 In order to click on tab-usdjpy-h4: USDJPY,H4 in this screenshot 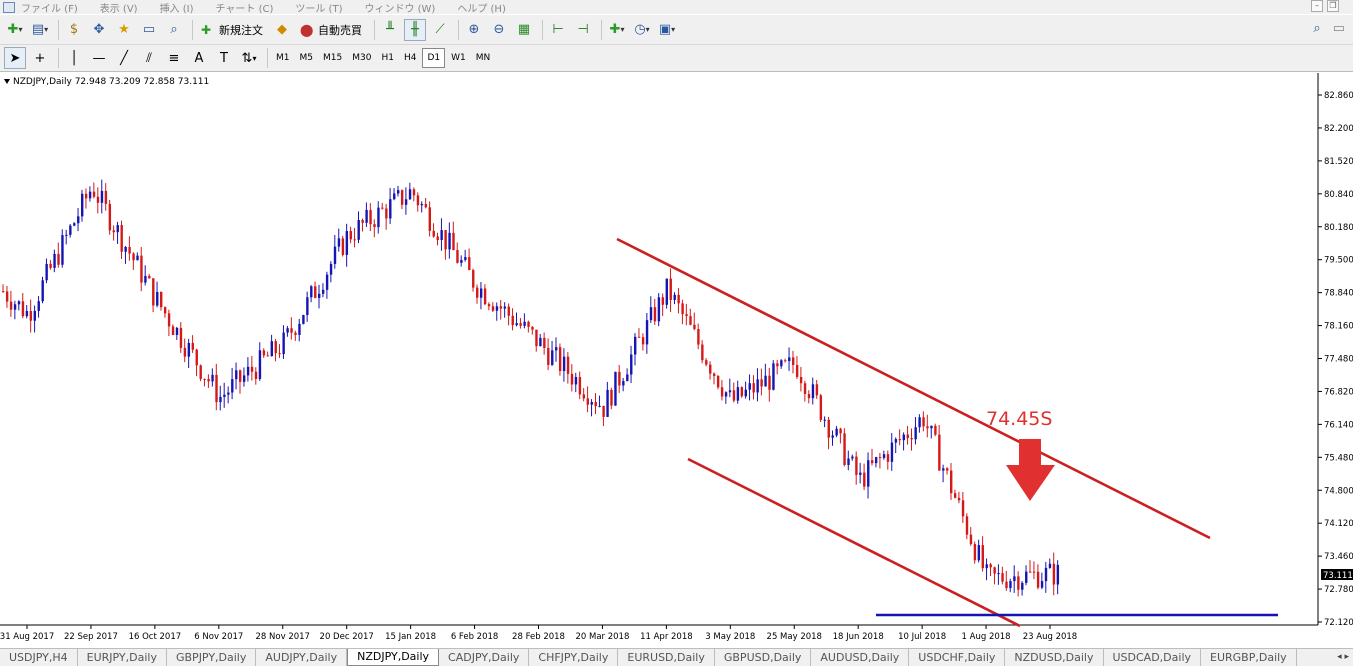, I will do `click(39, 657)`.